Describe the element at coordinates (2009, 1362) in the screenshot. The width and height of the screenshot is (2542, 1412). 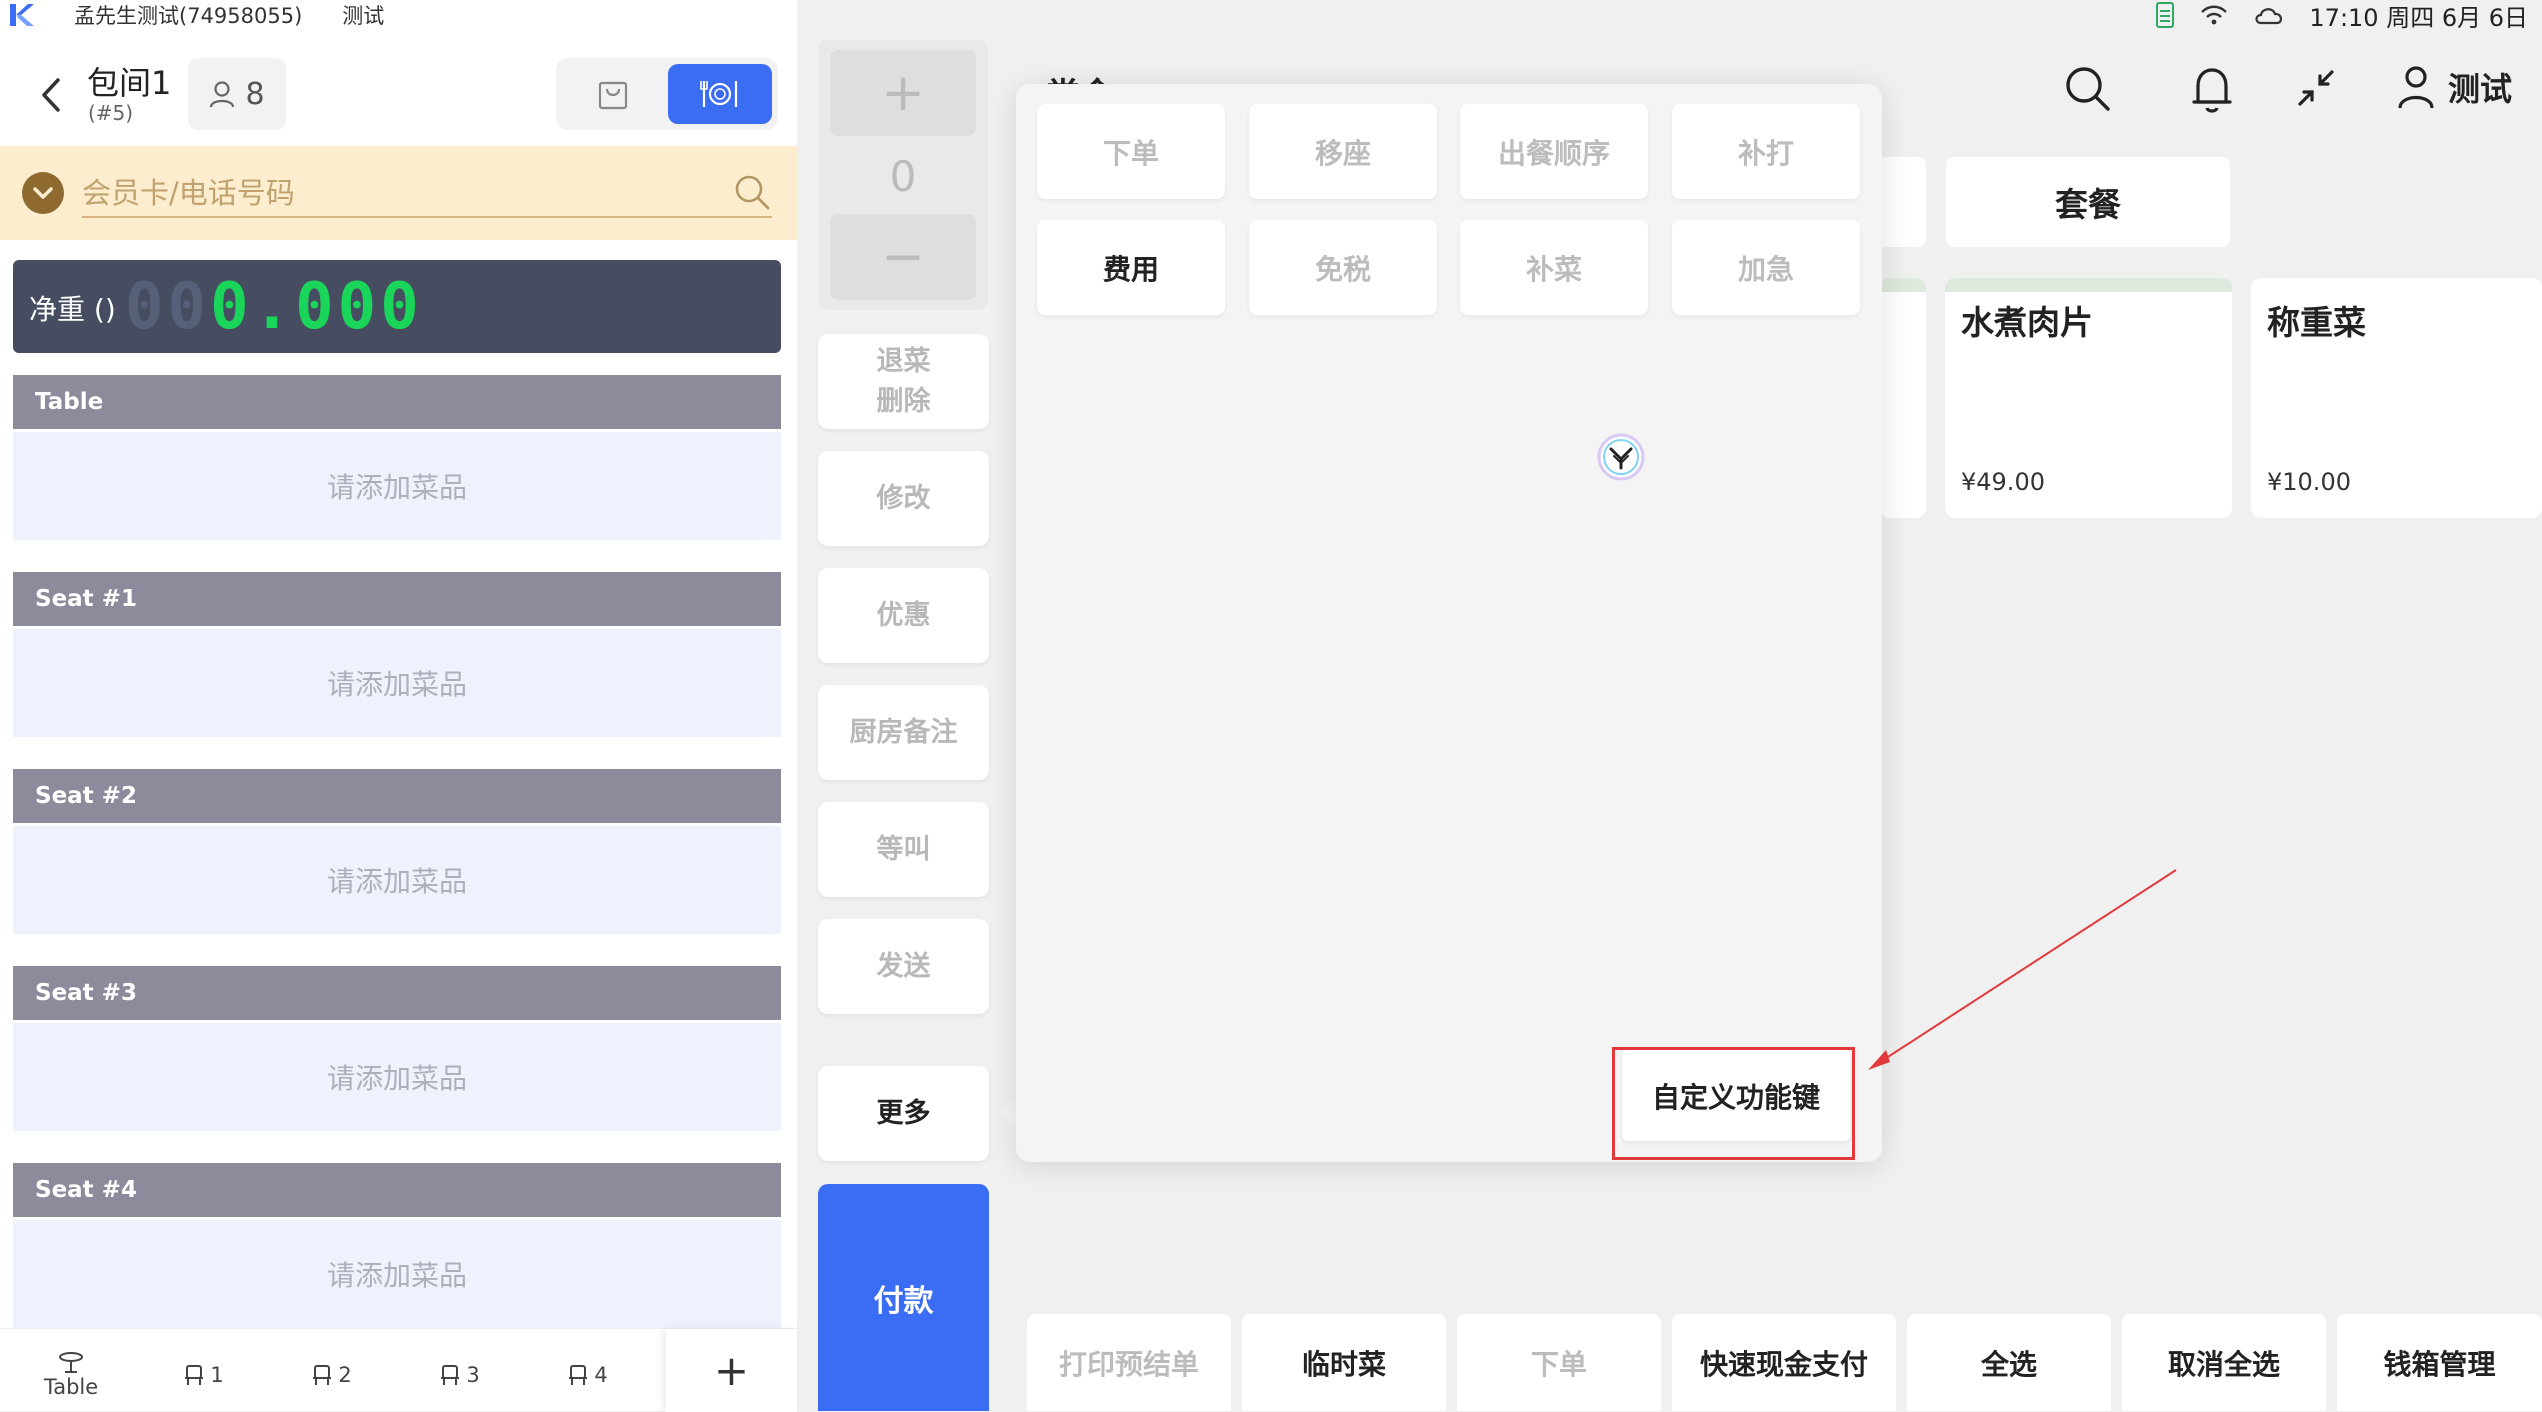
I see `select-all-button: 全选` at that location.